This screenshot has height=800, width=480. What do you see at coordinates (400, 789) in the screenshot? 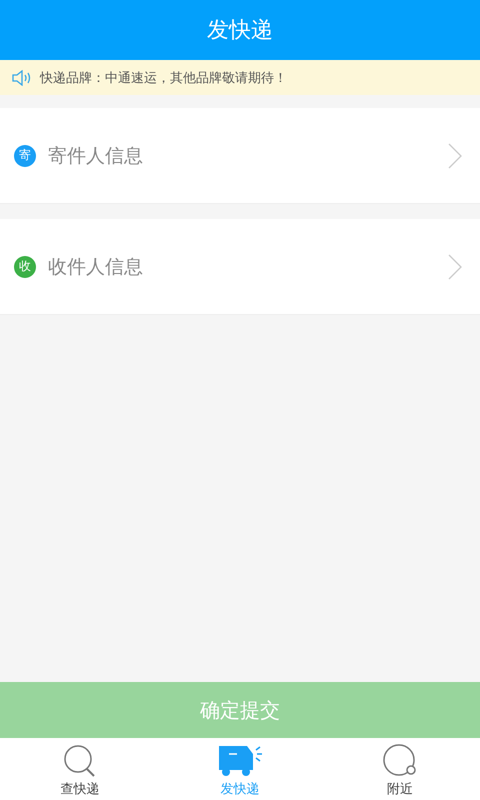
I see `tab-label: 附近` at bounding box center [400, 789].